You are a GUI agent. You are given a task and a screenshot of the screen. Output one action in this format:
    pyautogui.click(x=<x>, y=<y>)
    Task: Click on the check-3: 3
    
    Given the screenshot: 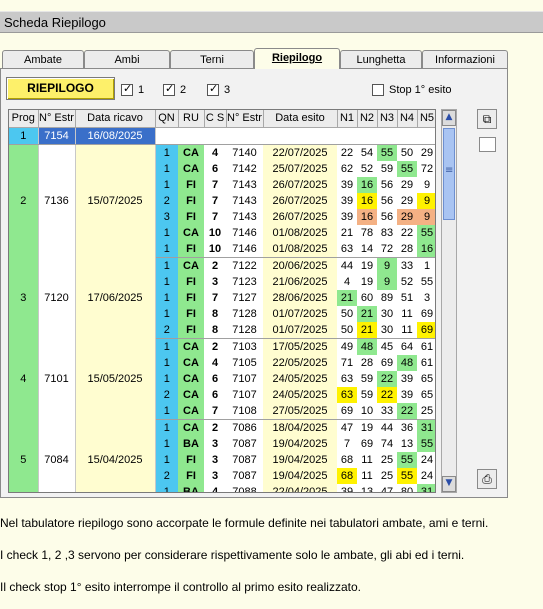 What is the action you would take?
    pyautogui.click(x=218, y=89)
    